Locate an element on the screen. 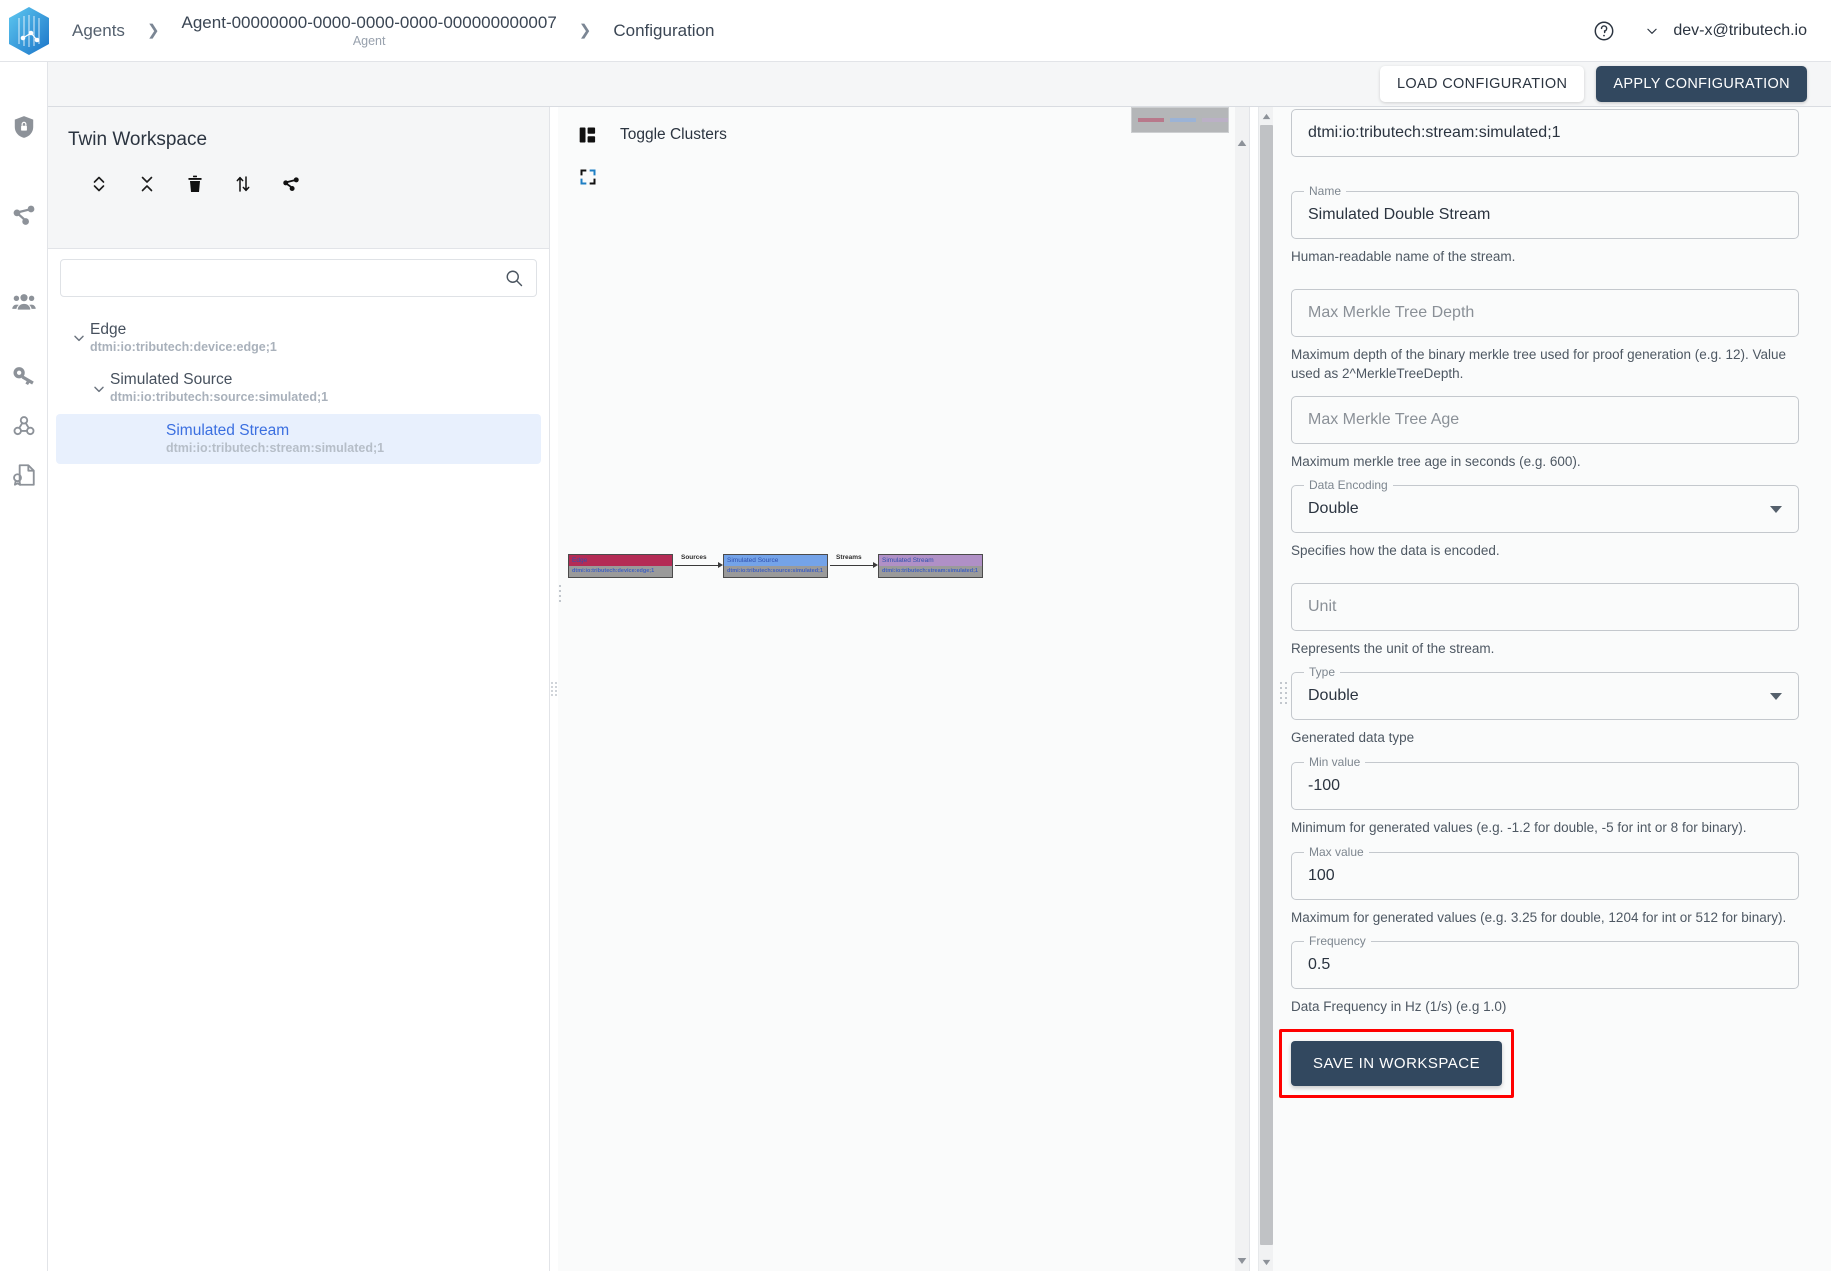  webhook-icon is located at coordinates (24, 426).